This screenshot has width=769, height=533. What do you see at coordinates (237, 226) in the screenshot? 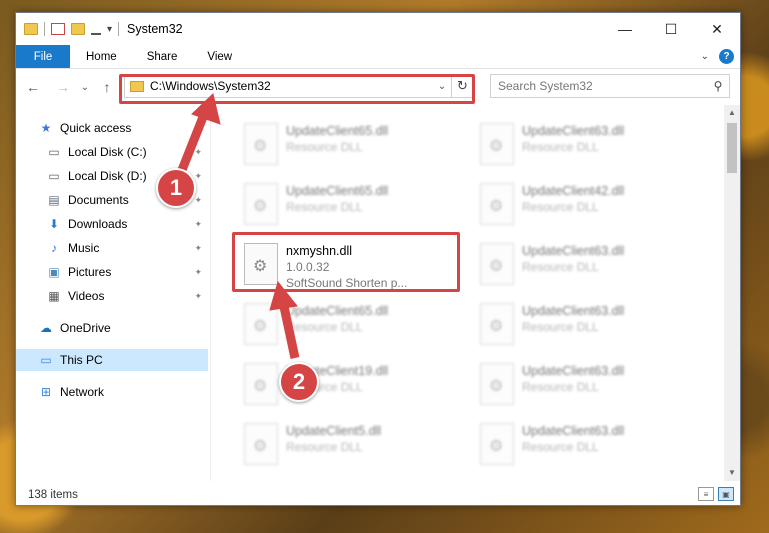
I see `annotation-arrows` at bounding box center [237, 226].